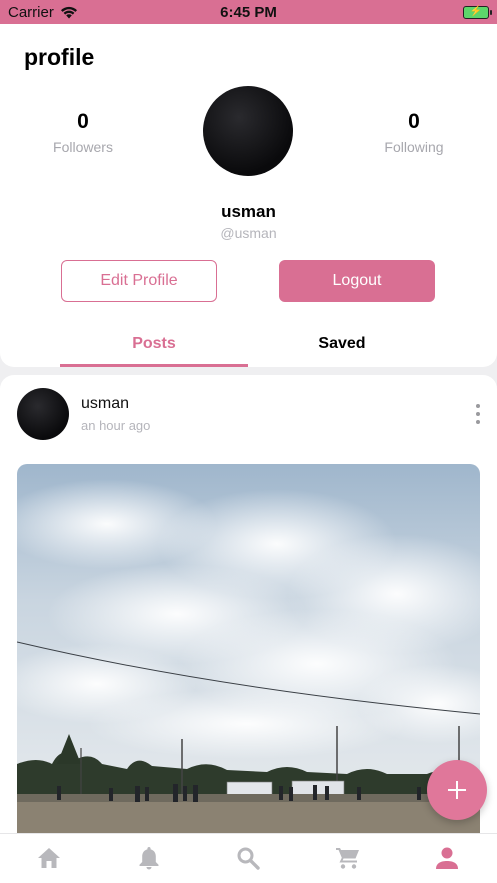  I want to click on user-handle: @usman, so click(248, 233).